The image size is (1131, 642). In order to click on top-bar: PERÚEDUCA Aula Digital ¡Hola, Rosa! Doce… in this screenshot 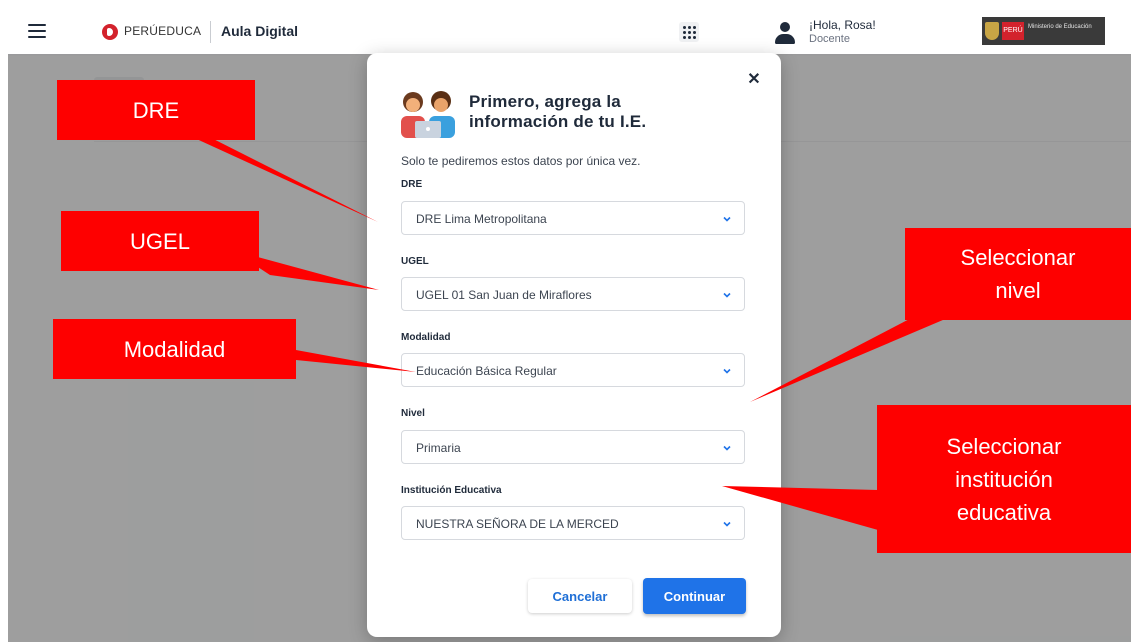, I will do `click(569, 32)`.